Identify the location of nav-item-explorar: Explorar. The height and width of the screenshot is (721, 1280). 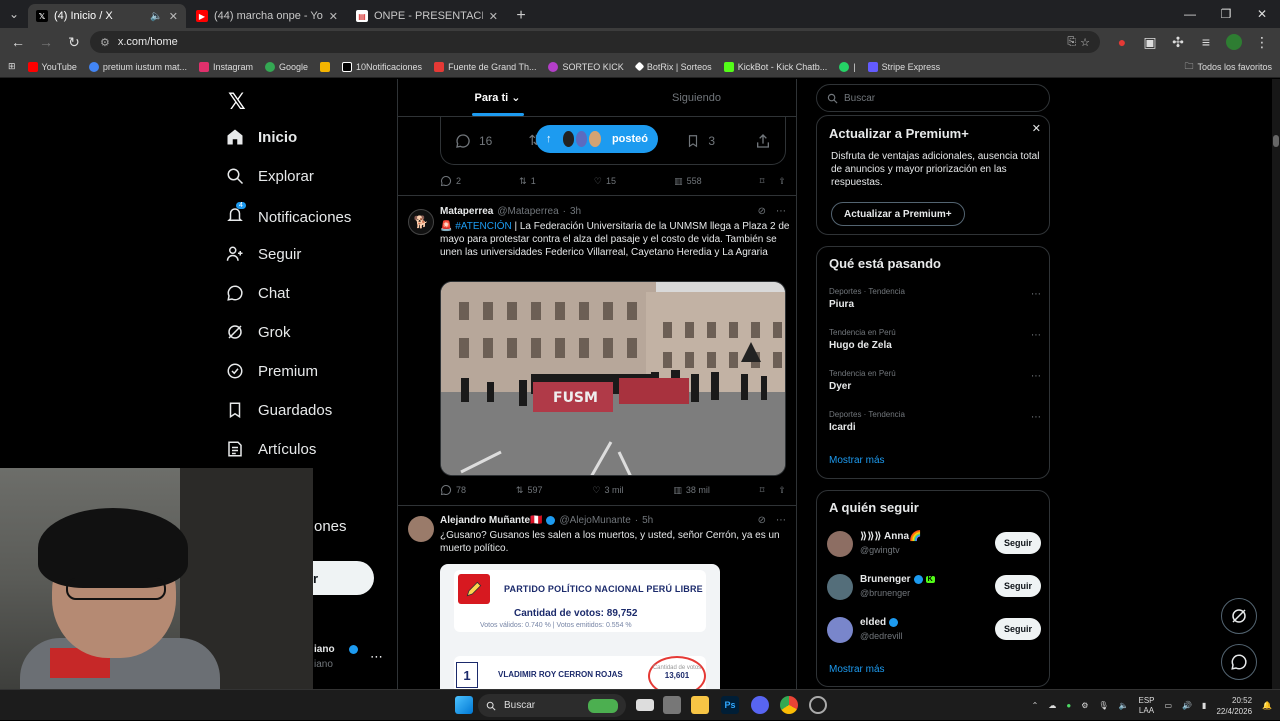
(270, 176).